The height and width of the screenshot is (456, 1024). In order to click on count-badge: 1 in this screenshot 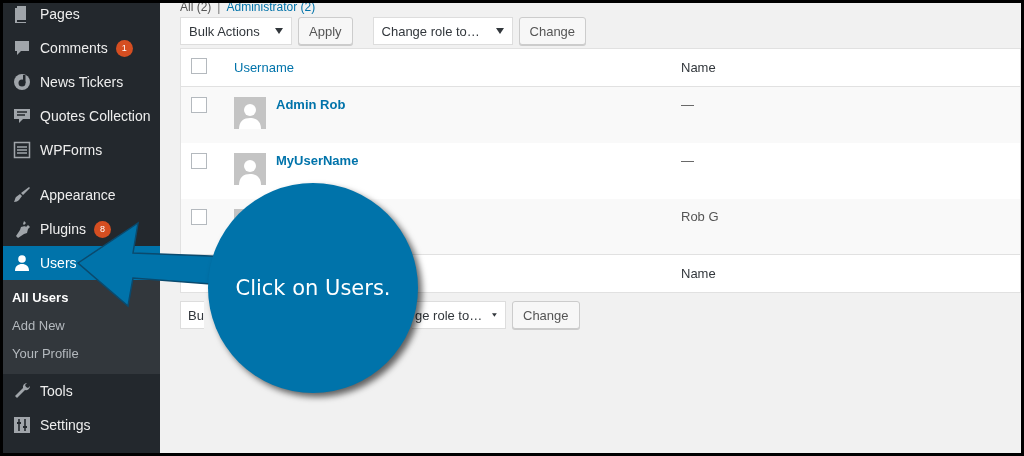, I will do `click(124, 48)`.